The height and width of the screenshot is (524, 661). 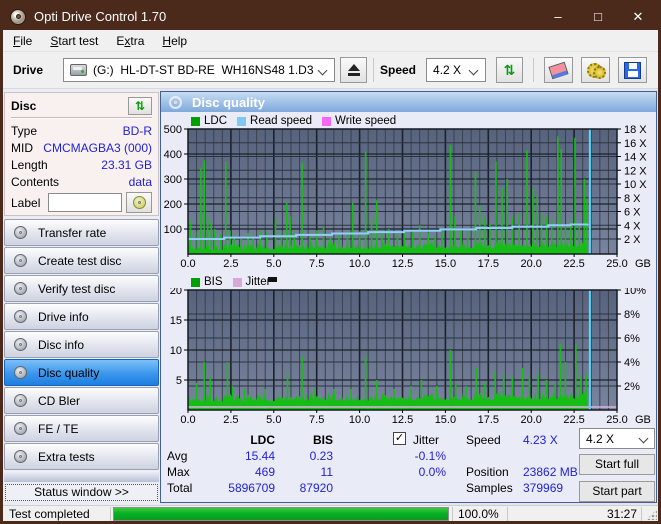 What do you see at coordinates (262, 440) in the screenshot?
I see `ldc-column-header: LDC` at bounding box center [262, 440].